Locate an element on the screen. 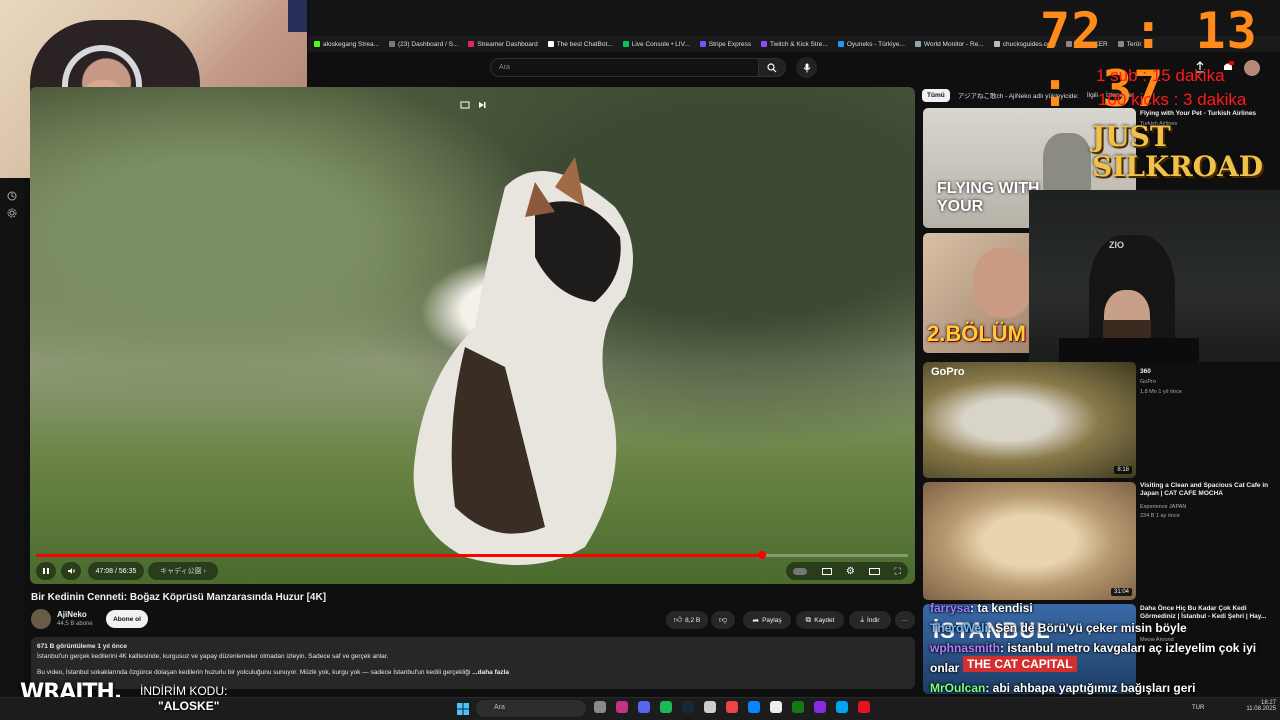  guest-webcam: ZIO is located at coordinates (1154, 276).